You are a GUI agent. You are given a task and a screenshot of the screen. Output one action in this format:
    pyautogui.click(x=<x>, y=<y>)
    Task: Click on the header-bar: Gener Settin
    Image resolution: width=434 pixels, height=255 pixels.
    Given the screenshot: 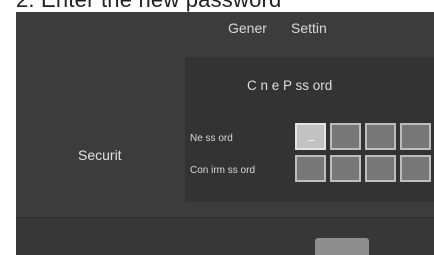 What is the action you would take?
    pyautogui.click(x=225, y=28)
    